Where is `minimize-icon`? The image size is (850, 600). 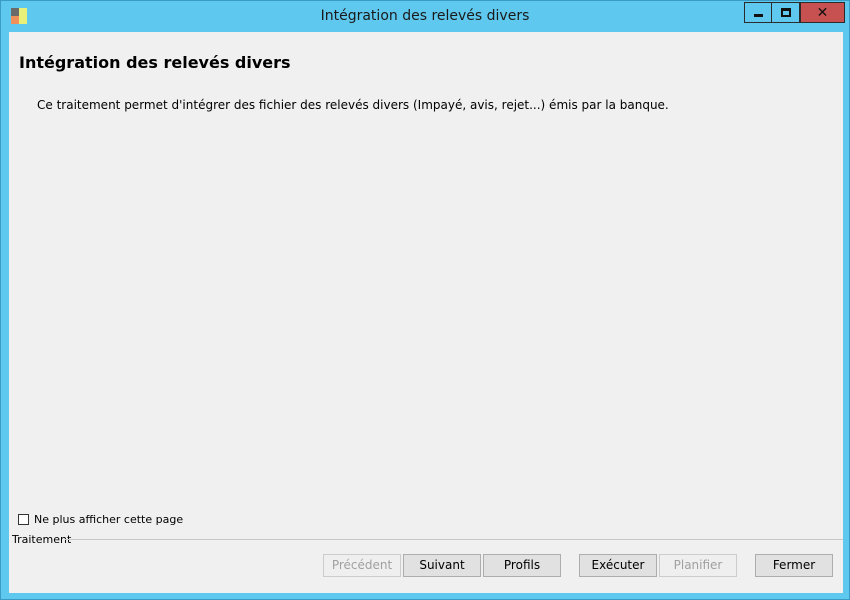 minimize-icon is located at coordinates (758, 15).